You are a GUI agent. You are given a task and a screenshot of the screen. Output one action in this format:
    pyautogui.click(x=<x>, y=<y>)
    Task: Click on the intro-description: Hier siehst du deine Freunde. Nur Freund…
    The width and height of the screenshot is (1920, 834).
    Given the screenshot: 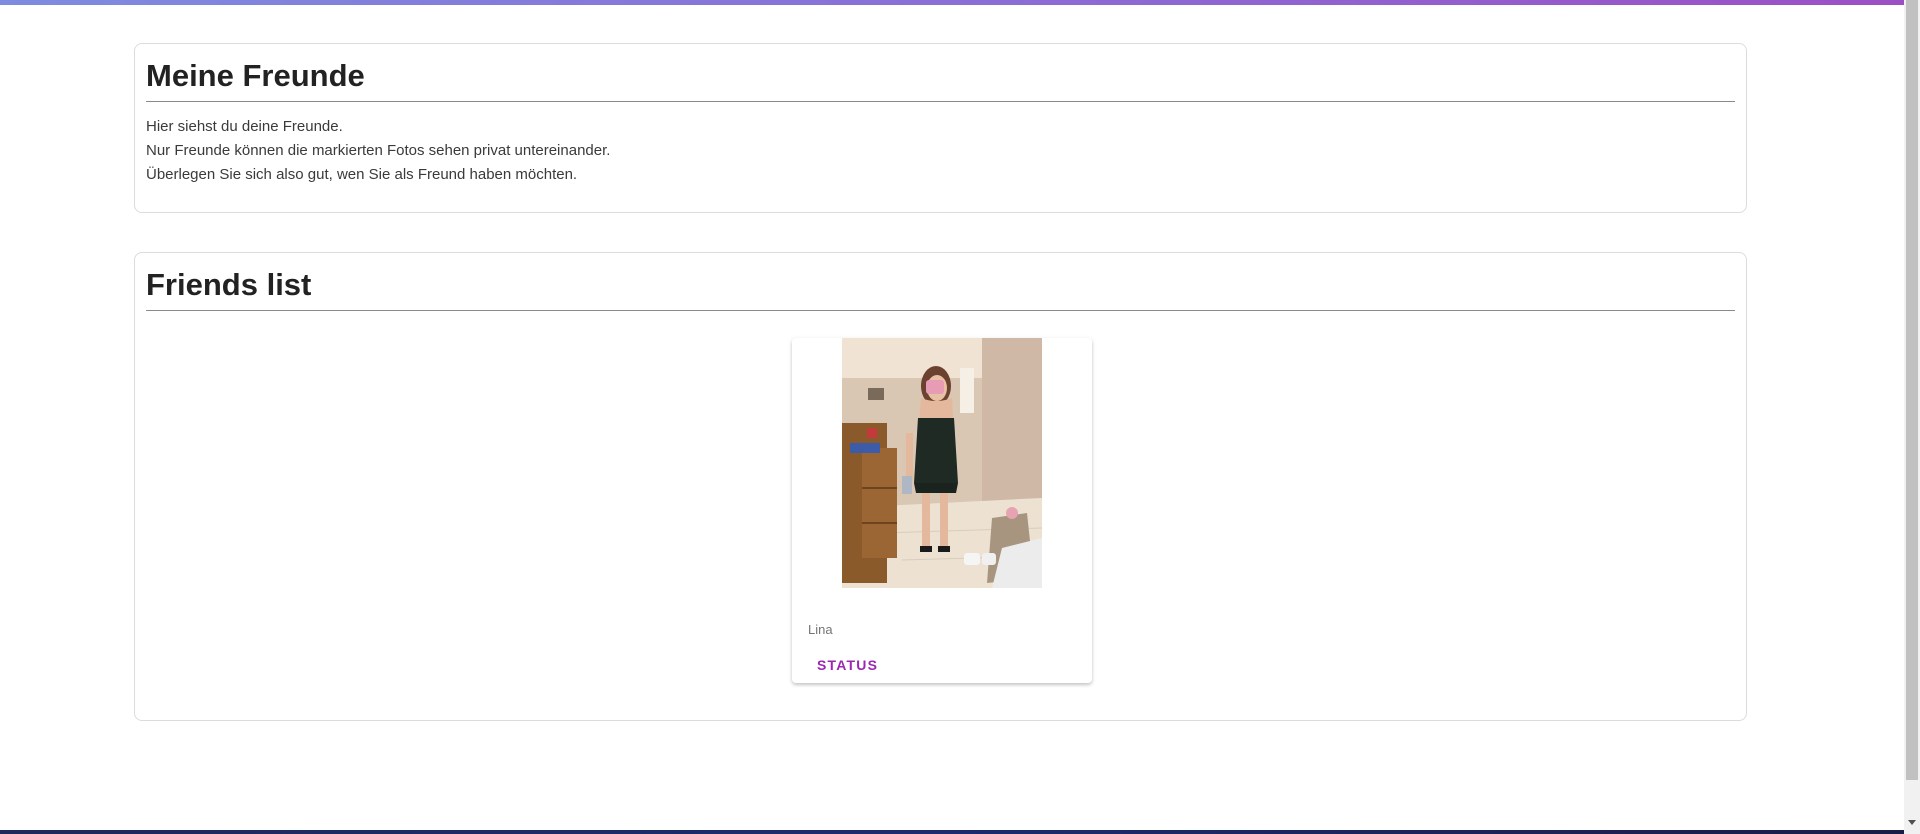 What is the action you would take?
    pyautogui.click(x=378, y=151)
    